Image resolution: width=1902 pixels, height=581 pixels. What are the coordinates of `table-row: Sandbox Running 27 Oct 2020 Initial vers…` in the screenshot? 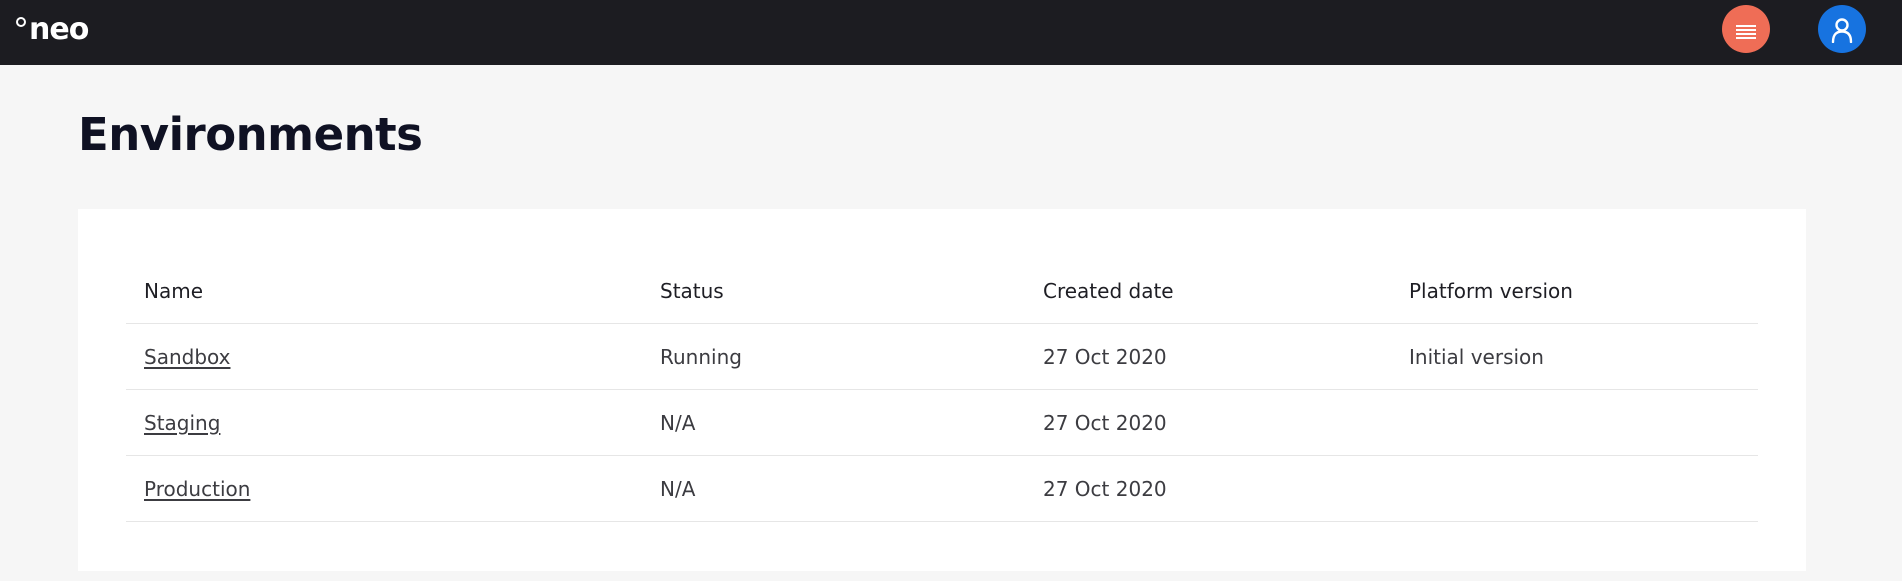 It's located at (942, 356).